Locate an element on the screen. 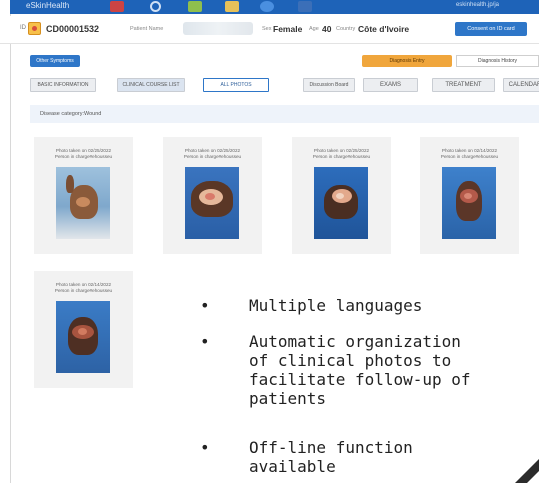 The width and height of the screenshot is (539, 483). tab-basic-information: BASIC INFORMATION is located at coordinates (63, 85).